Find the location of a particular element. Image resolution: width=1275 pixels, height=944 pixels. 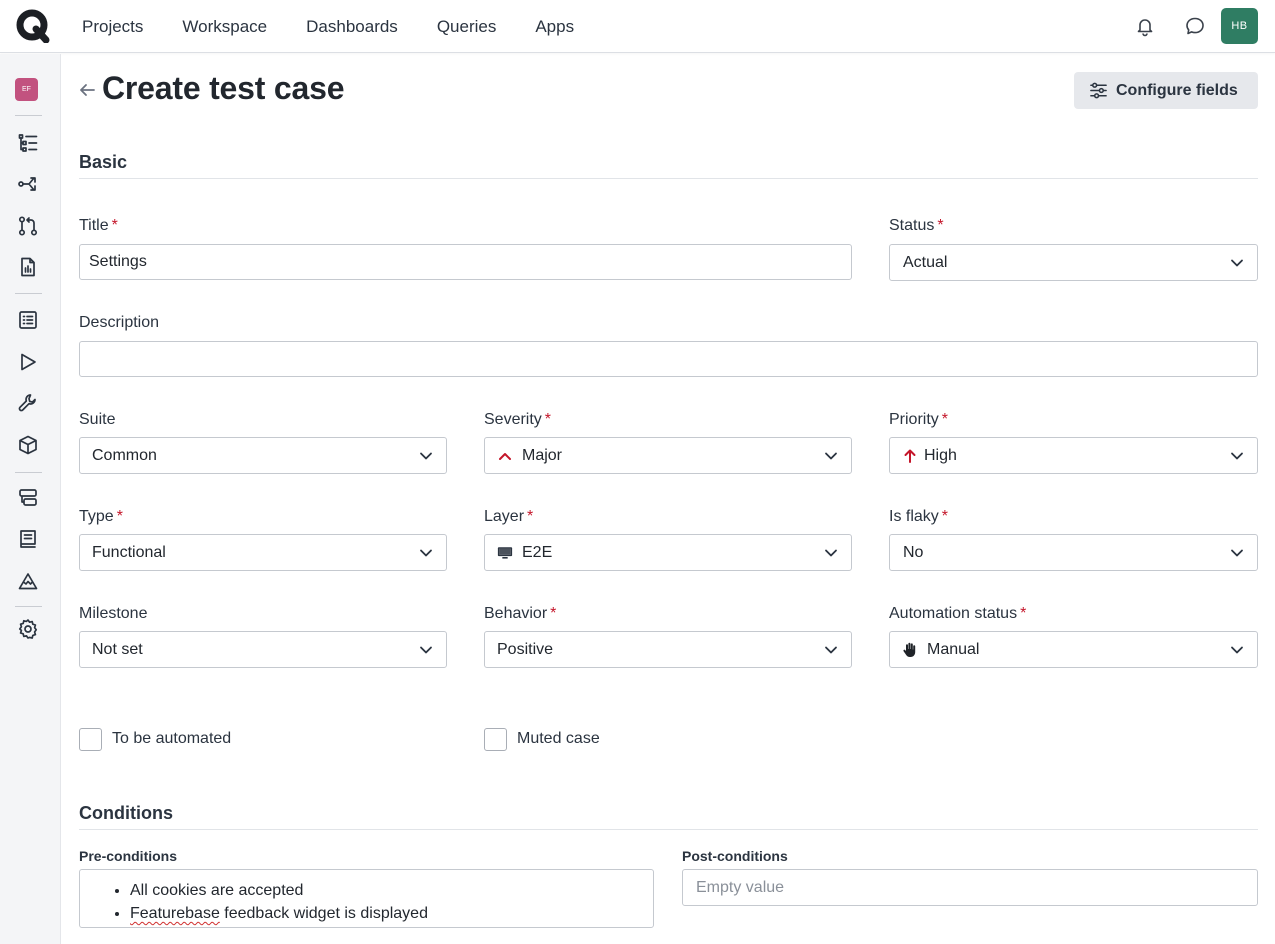

post-conditions-input: Empty value is located at coordinates (970, 887).